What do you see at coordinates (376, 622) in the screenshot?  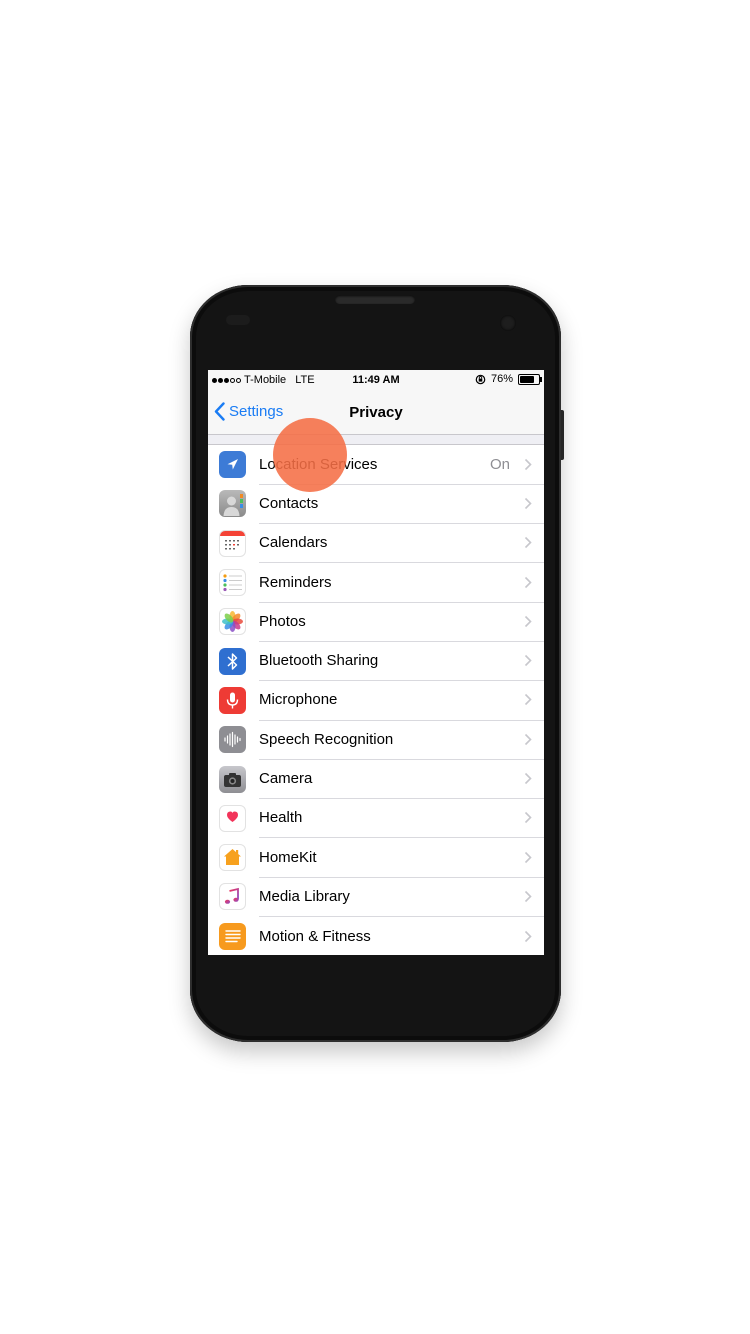 I see `row-photos: Photos` at bounding box center [376, 622].